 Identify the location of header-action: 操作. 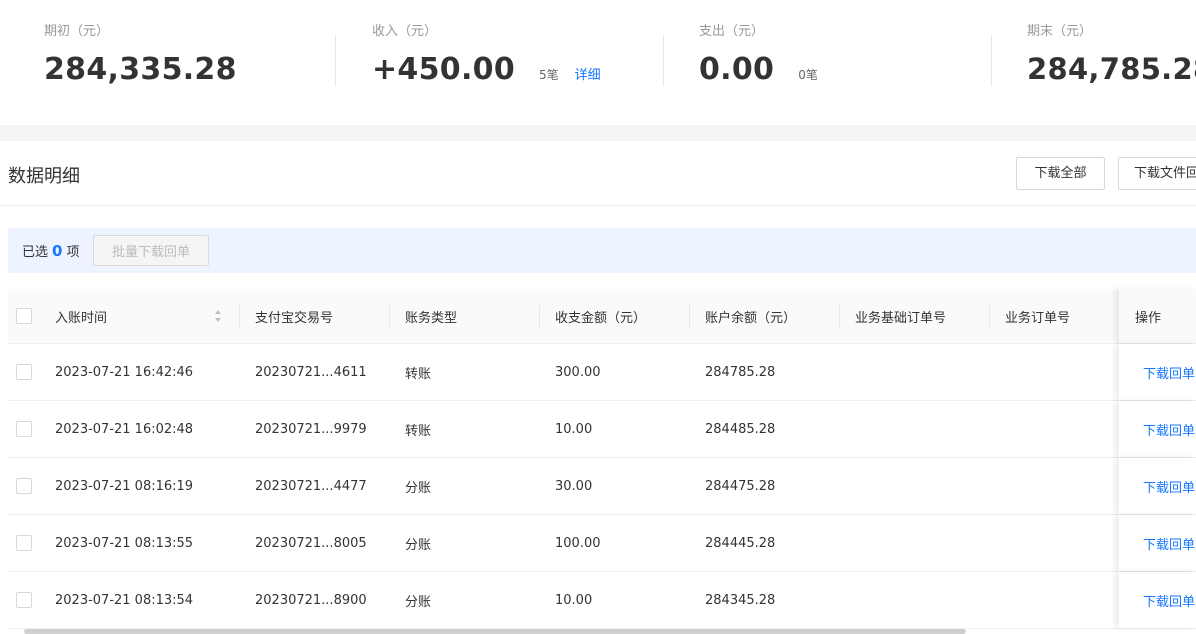
(1148, 318).